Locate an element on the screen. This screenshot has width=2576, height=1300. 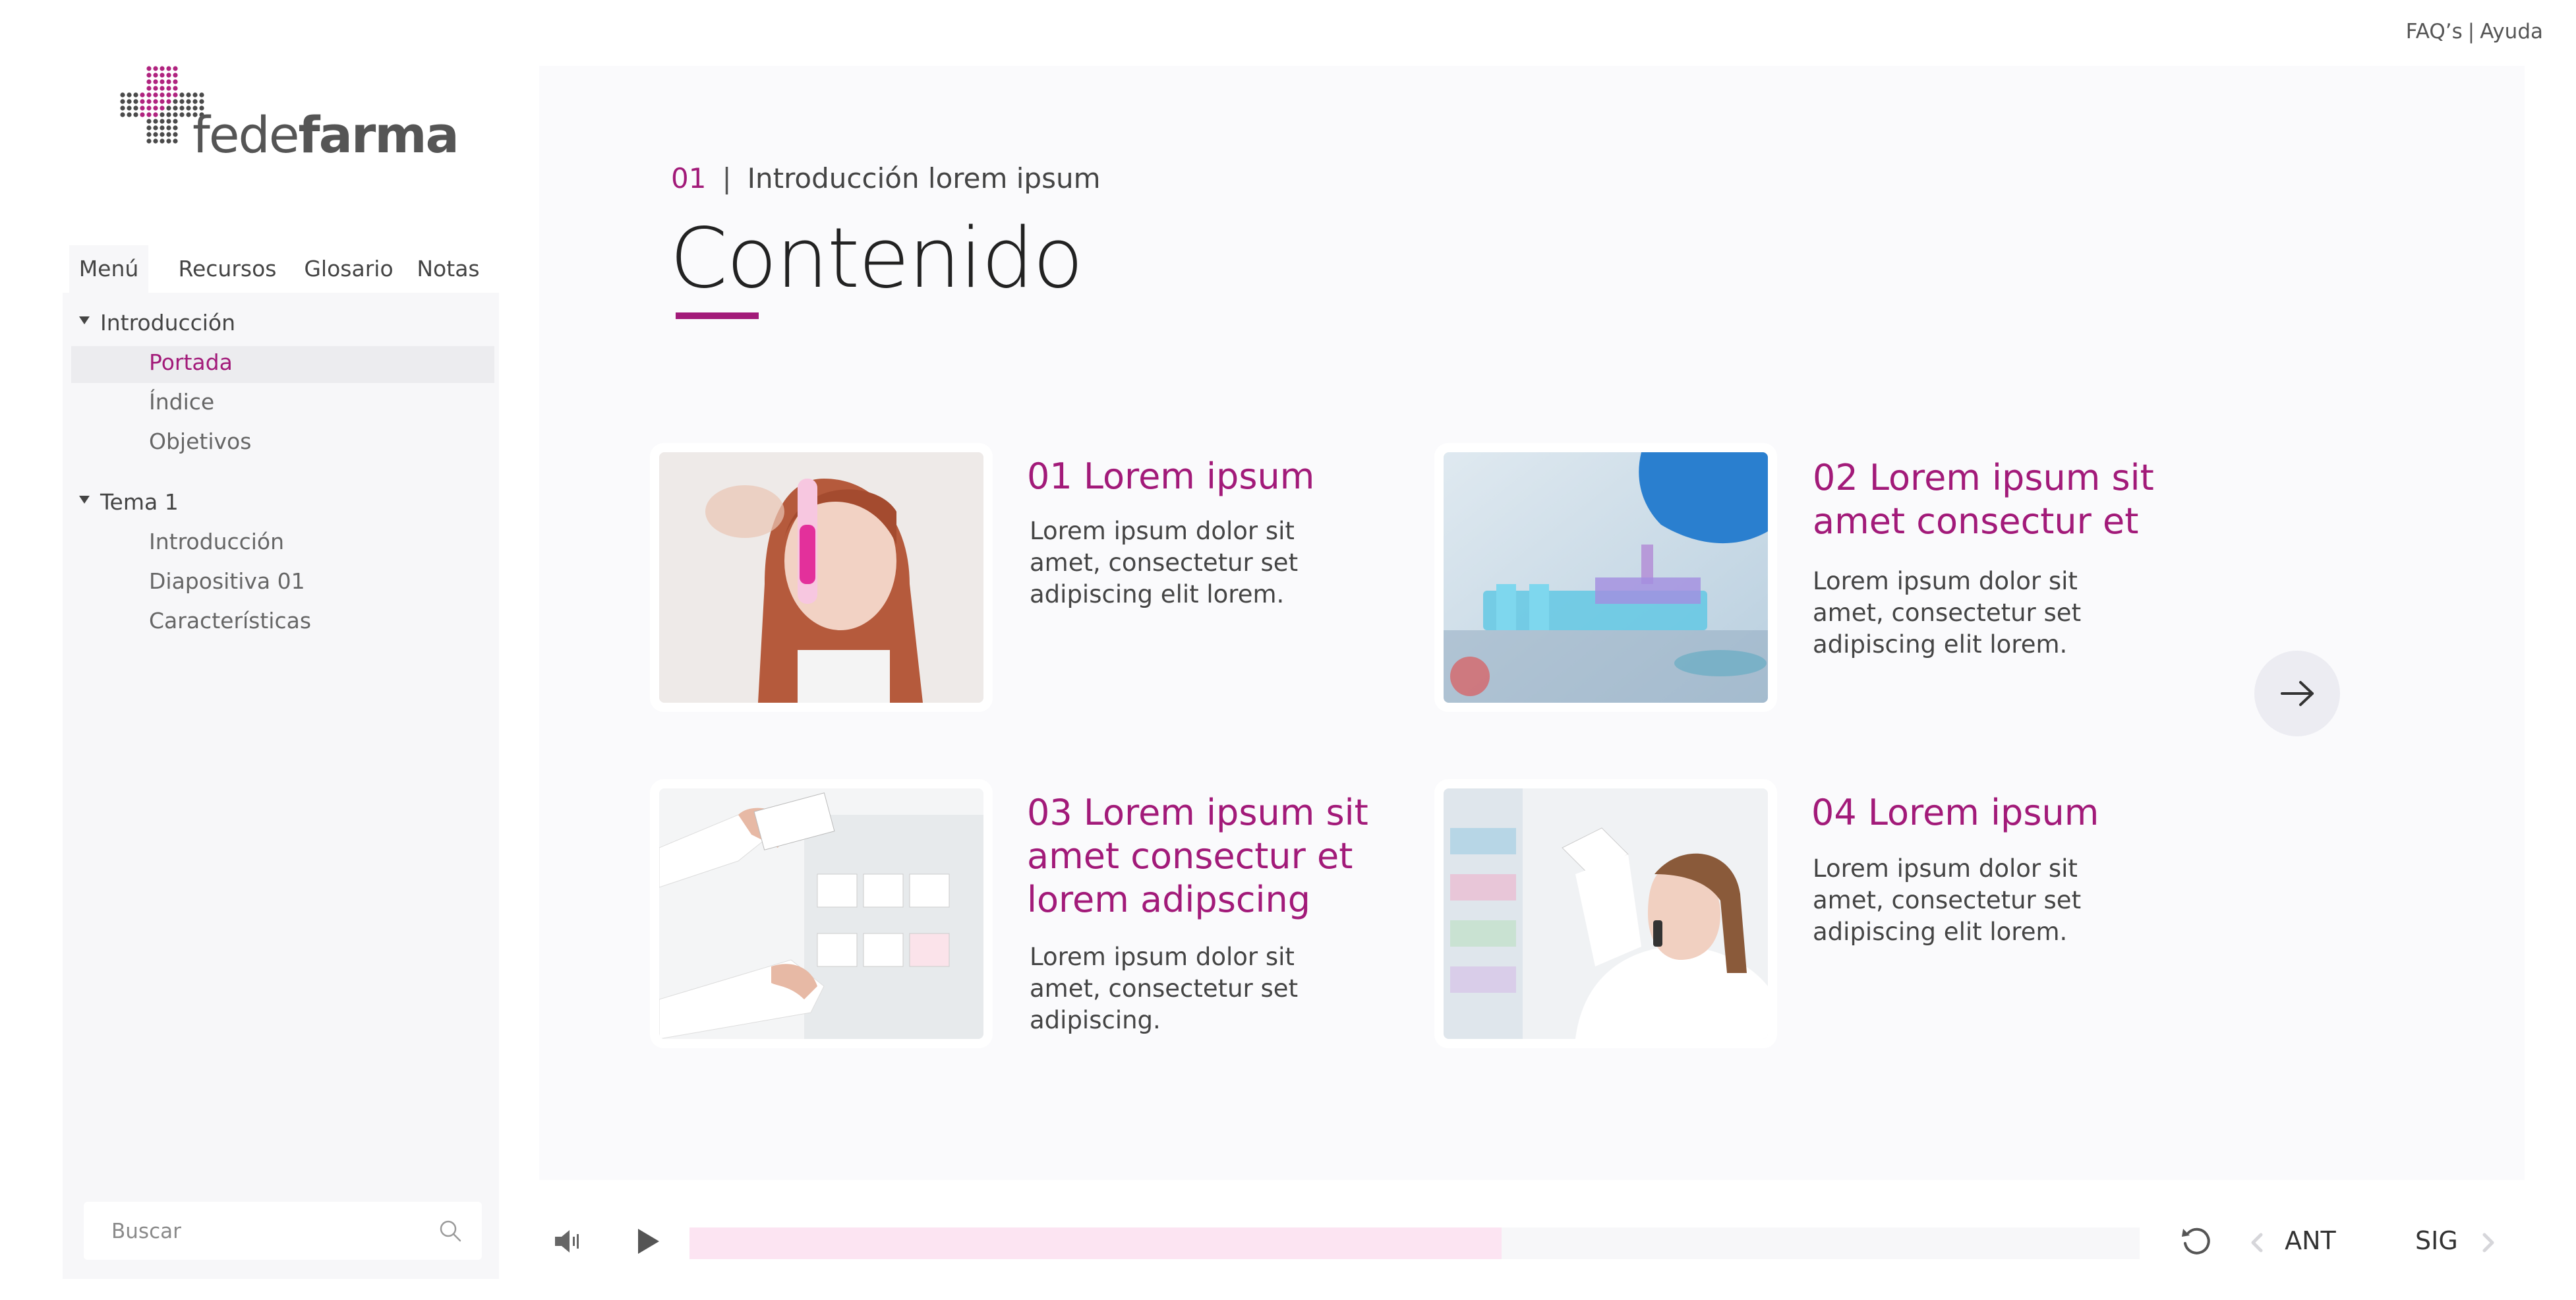
progress-bar is located at coordinates (1414, 1243).